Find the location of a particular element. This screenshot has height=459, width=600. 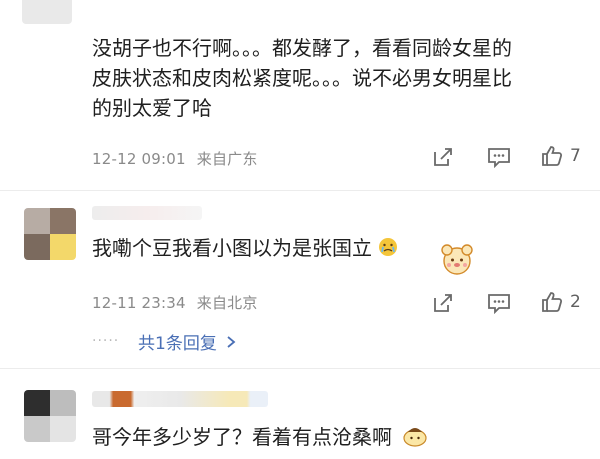

like-count-1: 7 is located at coordinates (575, 156).